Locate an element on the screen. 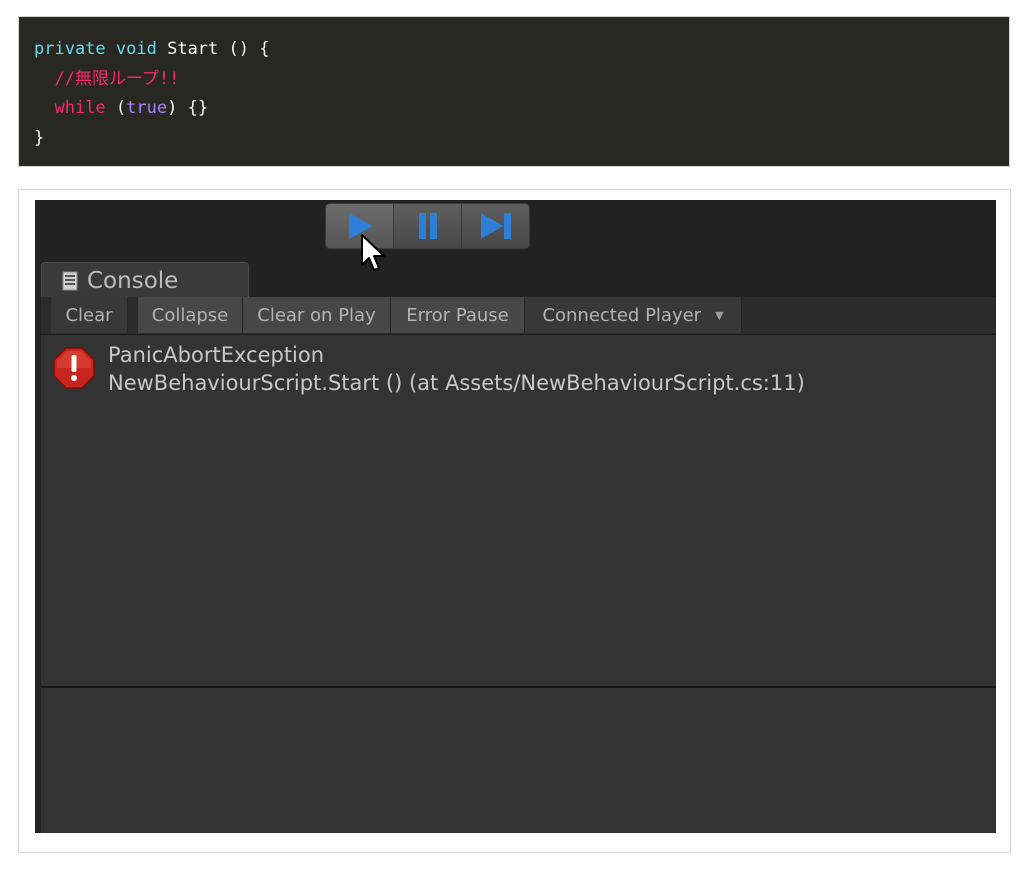 Image resolution: width=1024 pixels, height=872 pixels. pause-icon is located at coordinates (427, 226).